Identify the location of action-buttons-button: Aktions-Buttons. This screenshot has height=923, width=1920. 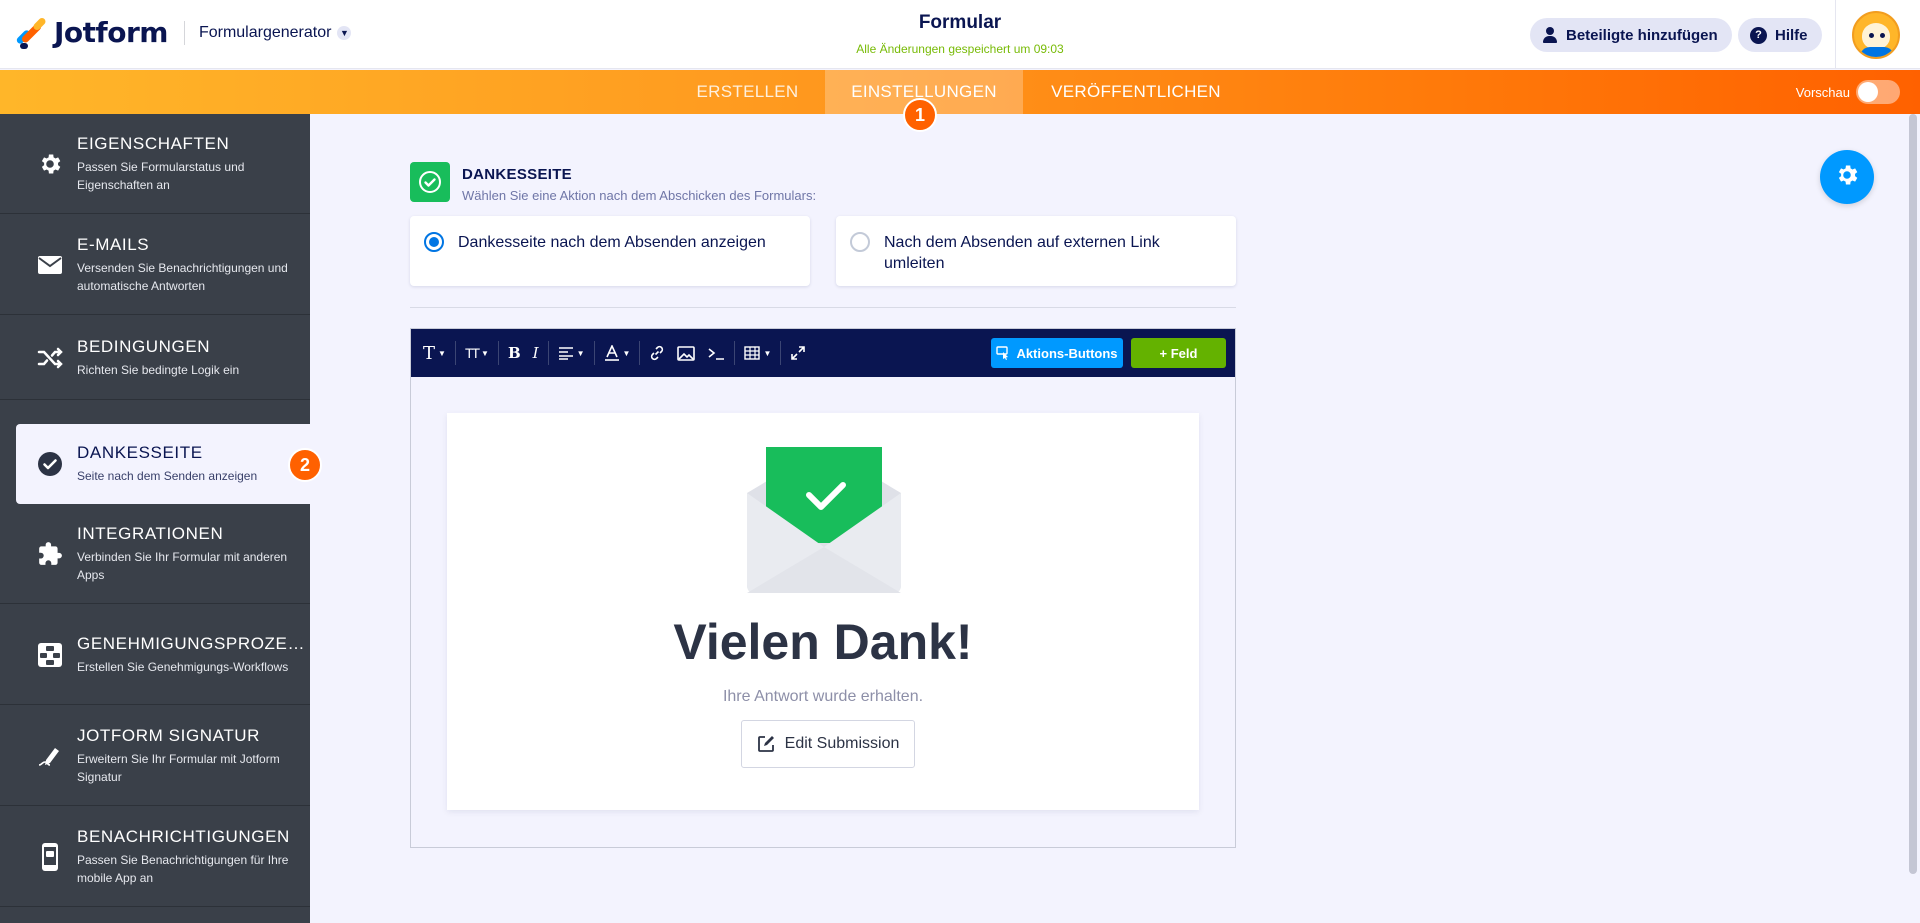
(1057, 353).